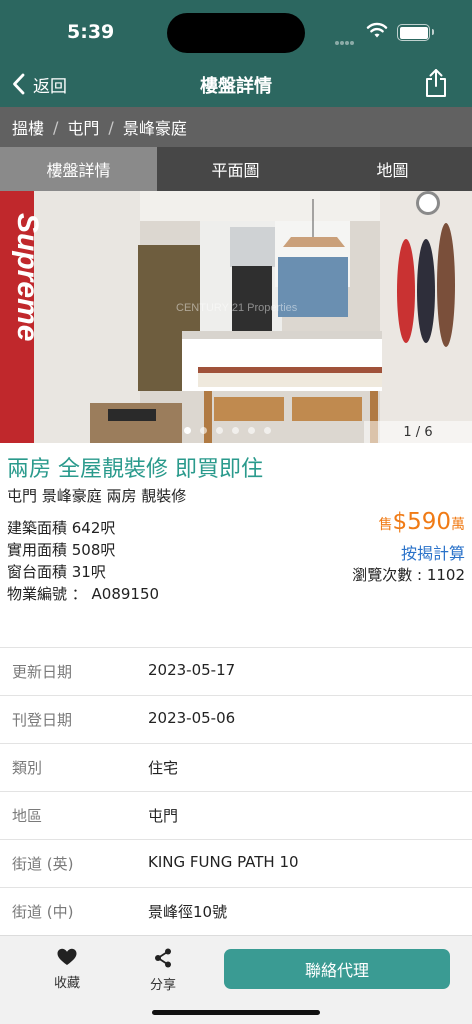 The width and height of the screenshot is (472, 1024). What do you see at coordinates (237, 308) in the screenshot?
I see `watermark-text: CENTURY 21 Properties` at bounding box center [237, 308].